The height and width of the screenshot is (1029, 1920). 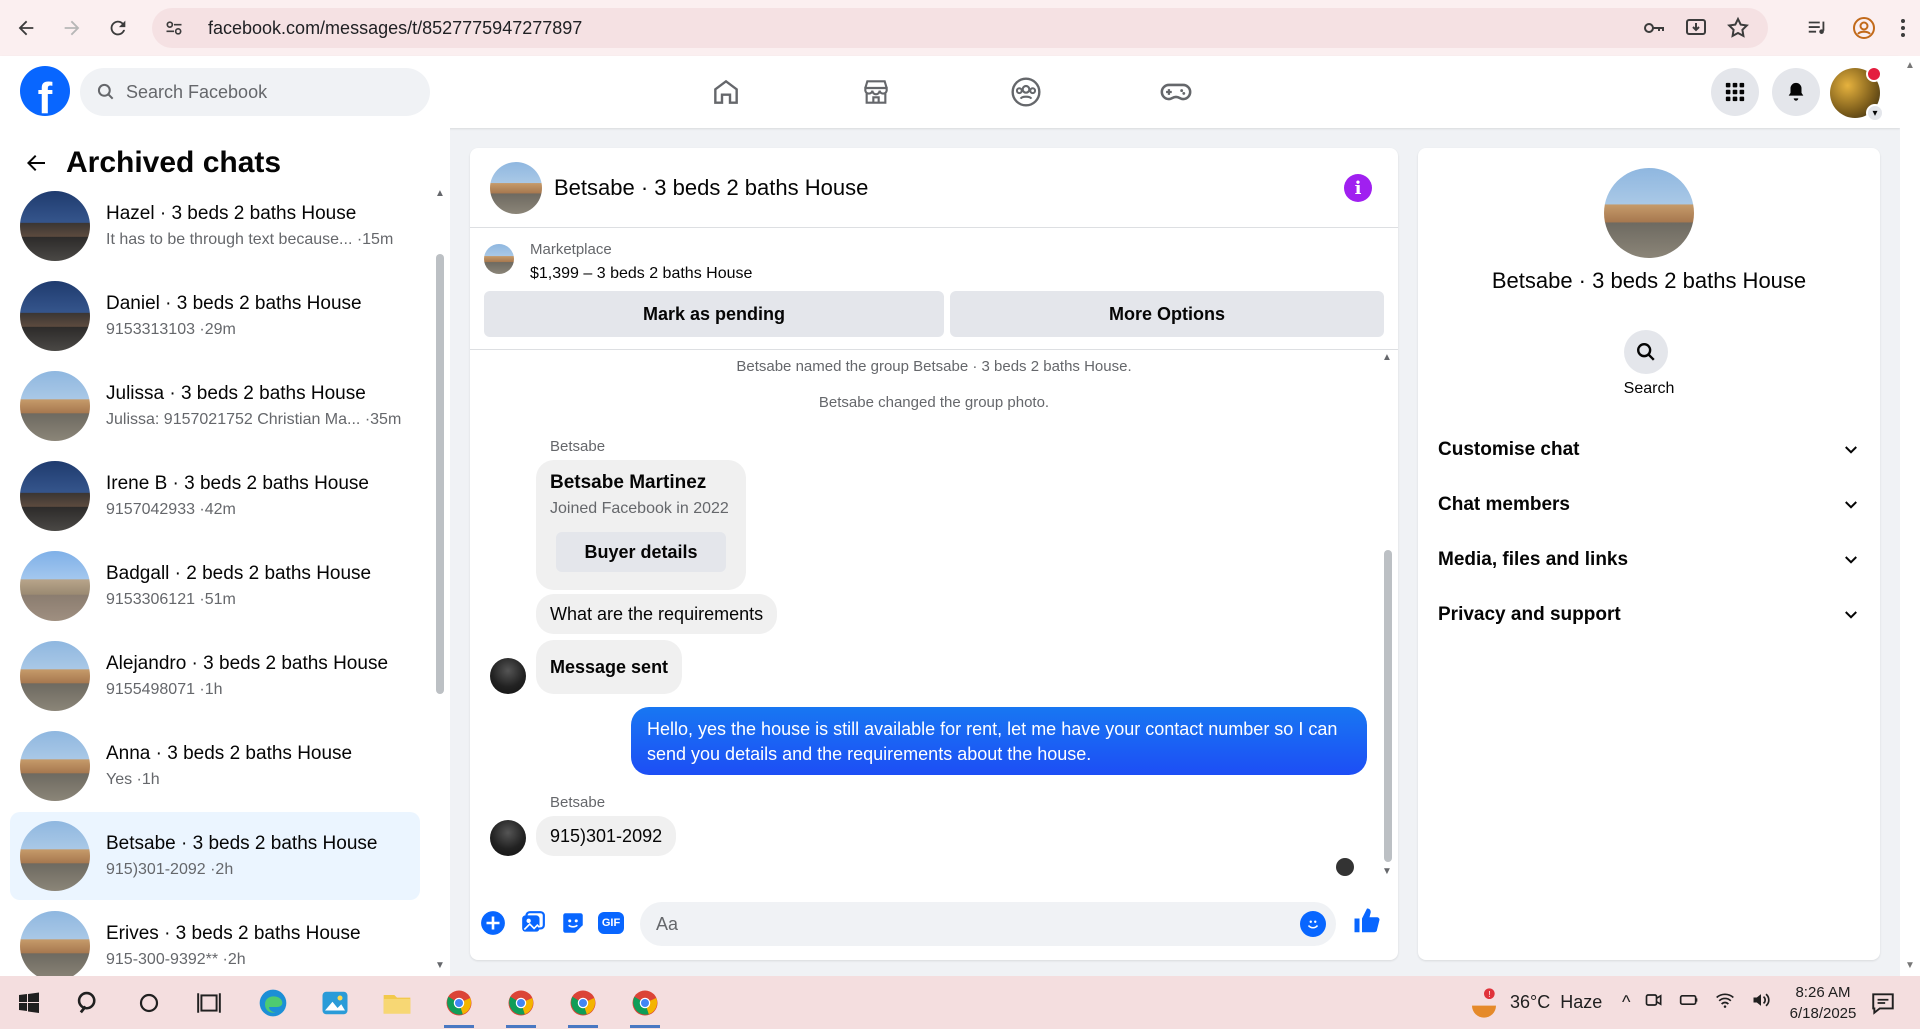 I want to click on media-files-links-section: Media, files and links, so click(x=1649, y=560).